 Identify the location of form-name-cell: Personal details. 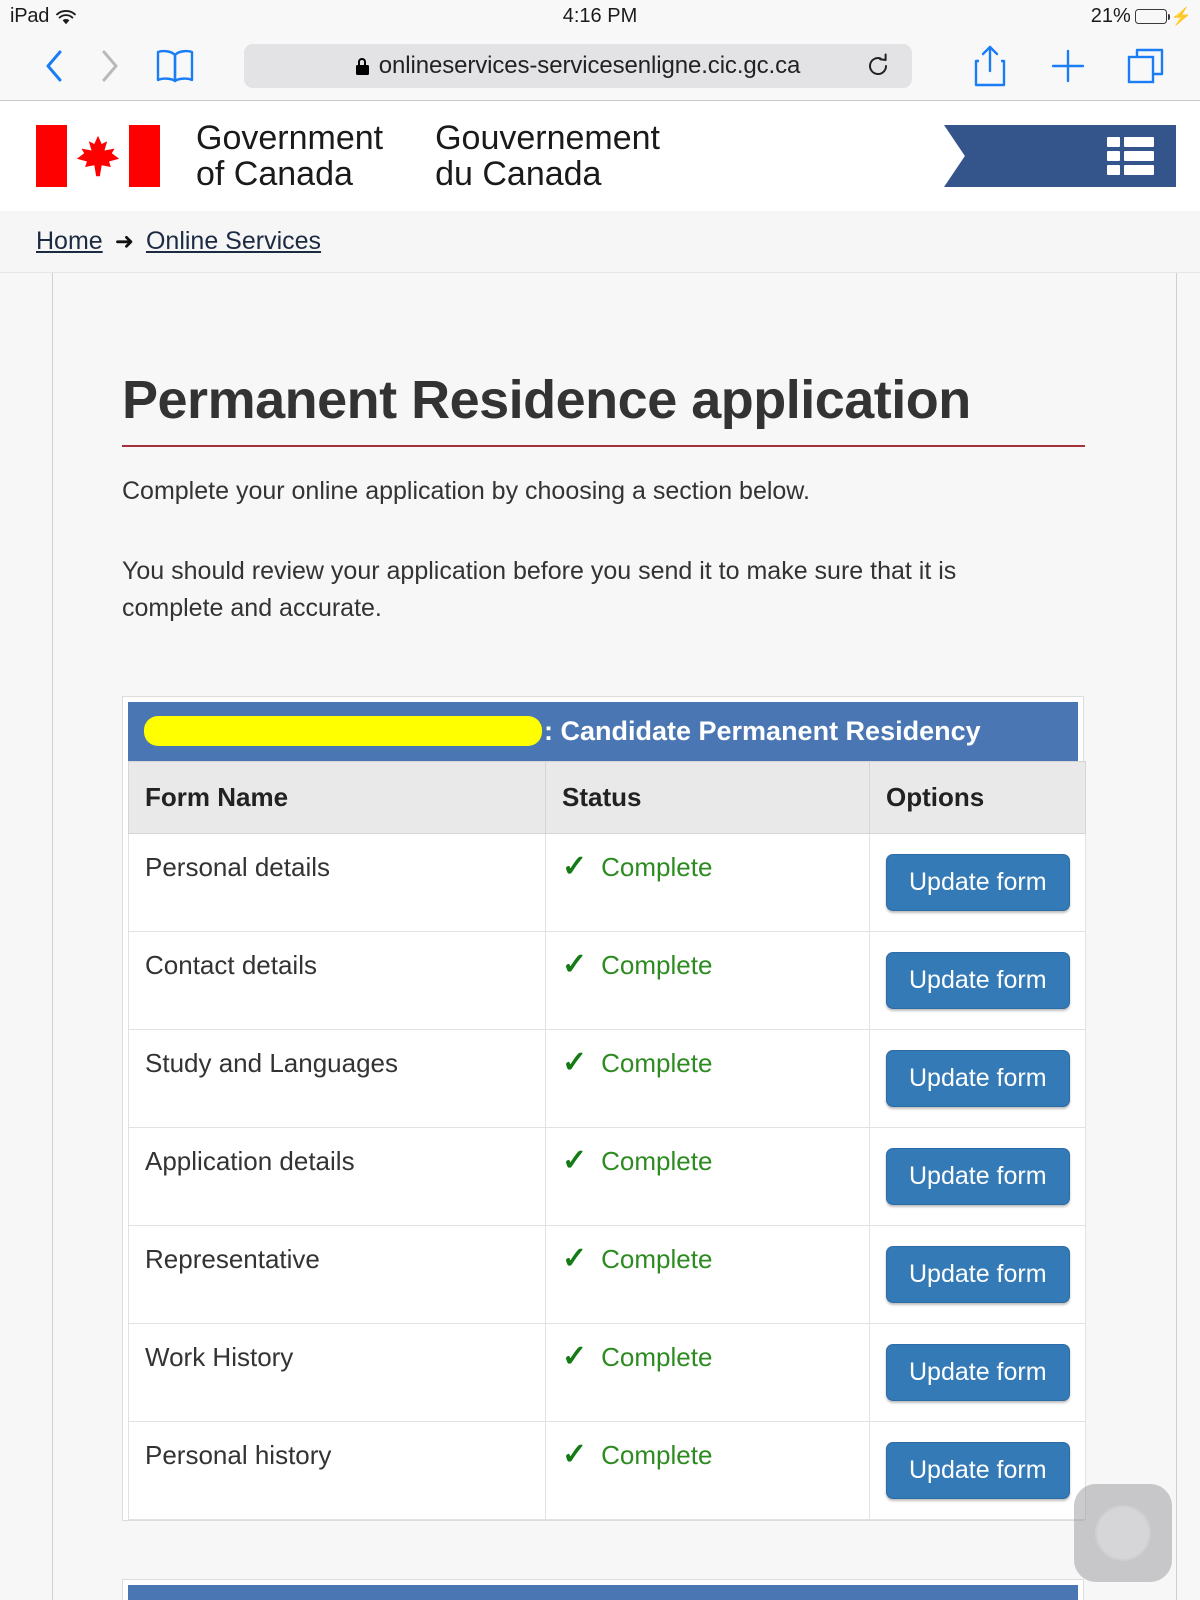
(337, 882).